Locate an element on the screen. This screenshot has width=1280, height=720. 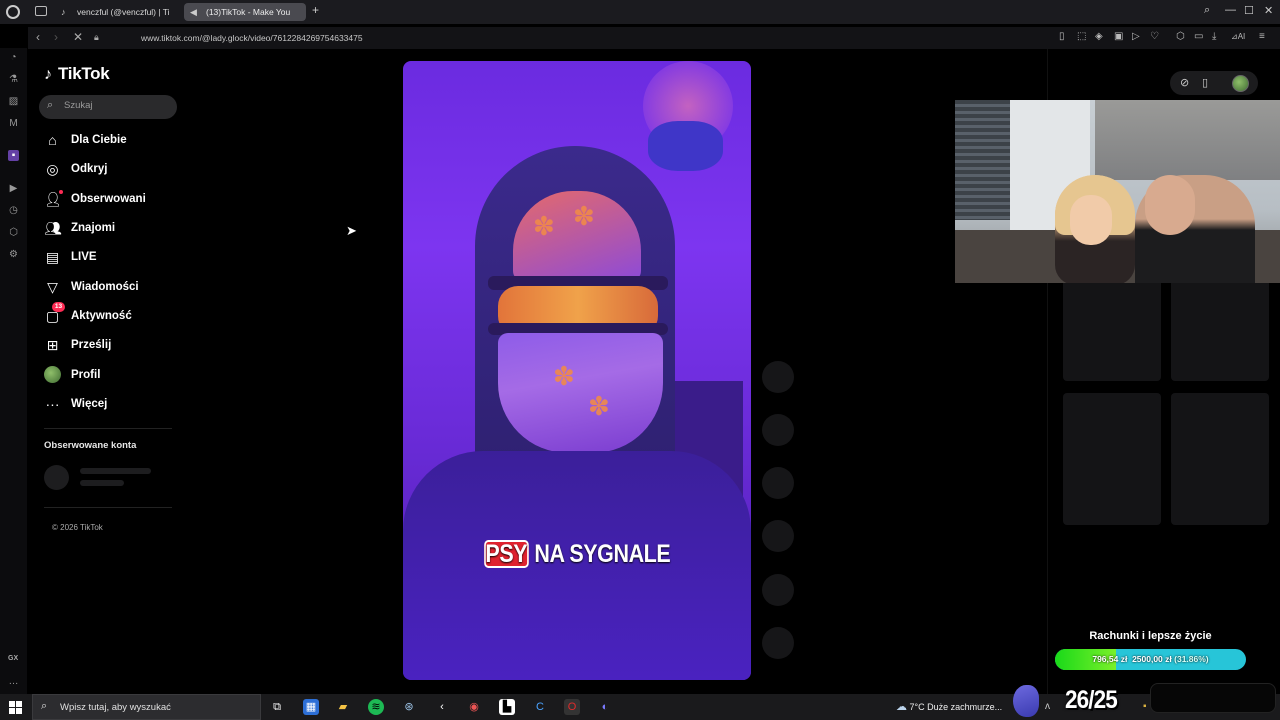
speaker-icon: ◀ is located at coordinates (195, 12).